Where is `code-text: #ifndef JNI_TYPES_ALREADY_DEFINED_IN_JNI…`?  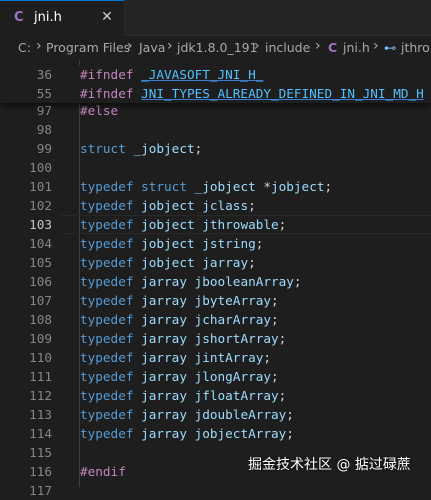
code-text: #ifndef JNI_TYPES_ALREADY_DEFINED_IN_JNI… is located at coordinates (252, 93).